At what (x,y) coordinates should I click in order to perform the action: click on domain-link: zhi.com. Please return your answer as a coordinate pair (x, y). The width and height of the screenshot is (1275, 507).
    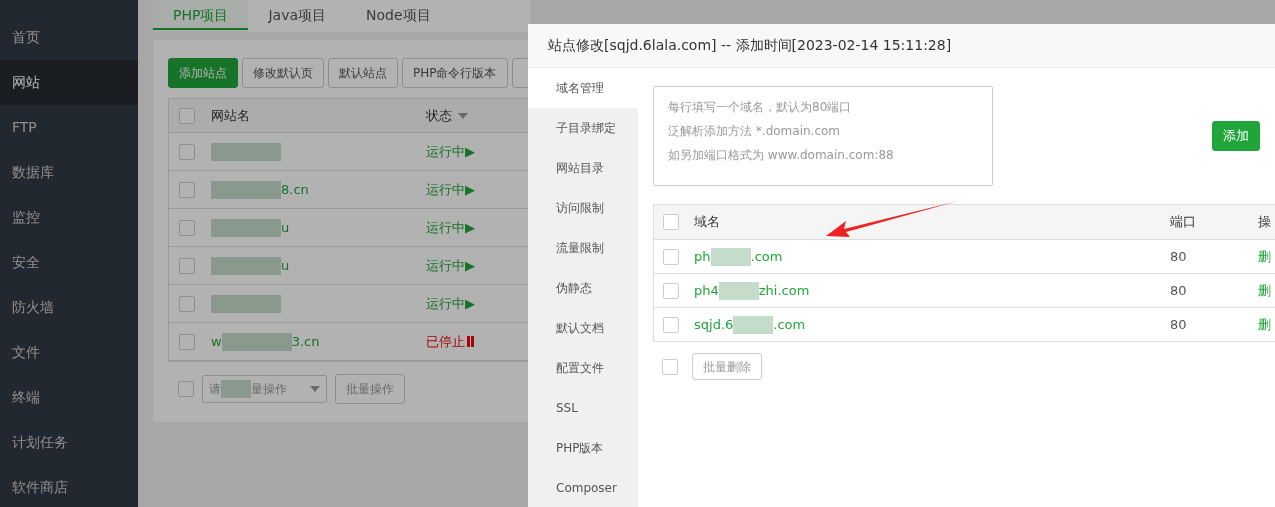
    Looking at the image, I should click on (784, 290).